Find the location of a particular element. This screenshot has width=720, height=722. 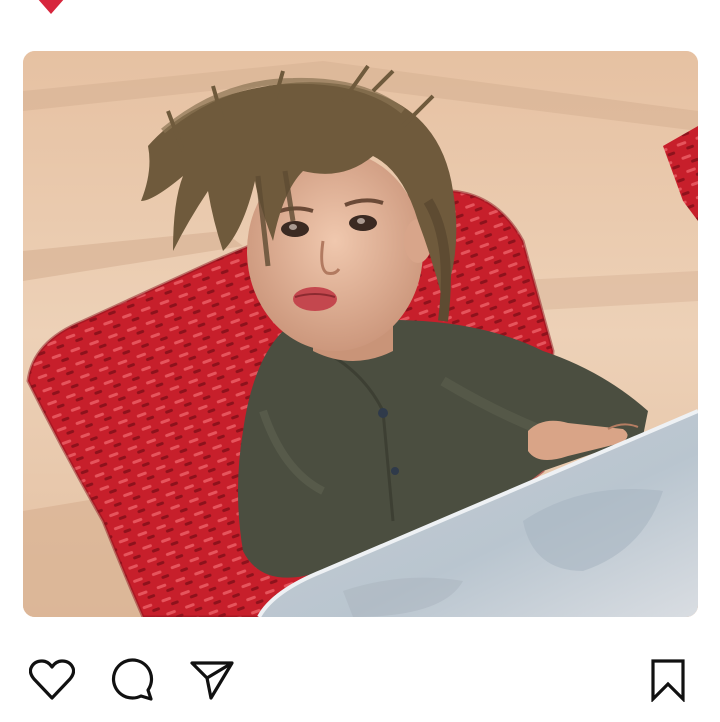

share-button is located at coordinates (212, 680).